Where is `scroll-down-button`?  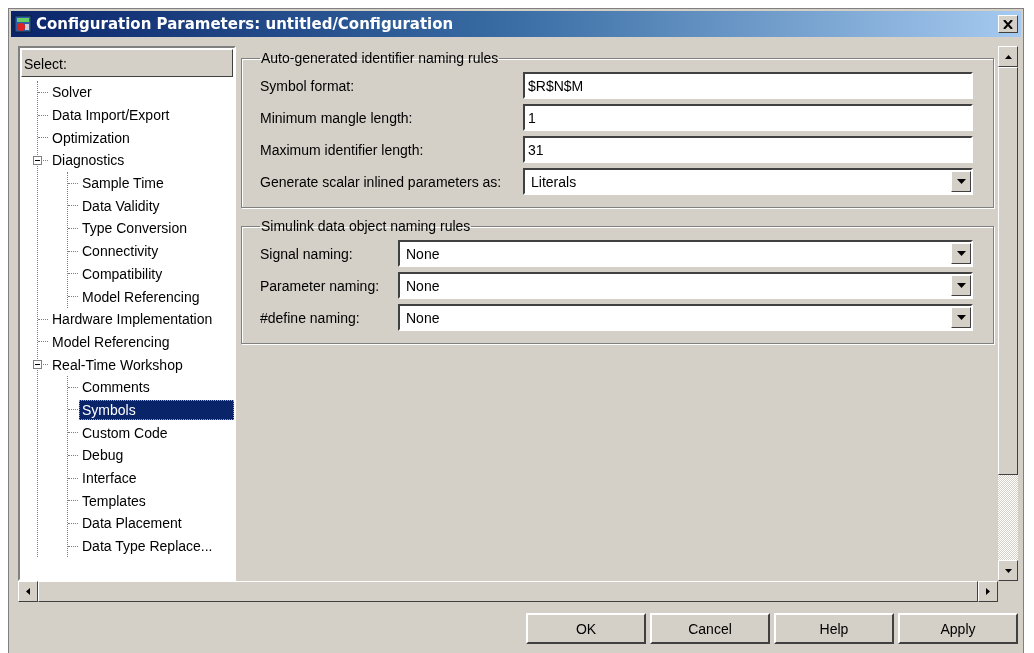 scroll-down-button is located at coordinates (1008, 570).